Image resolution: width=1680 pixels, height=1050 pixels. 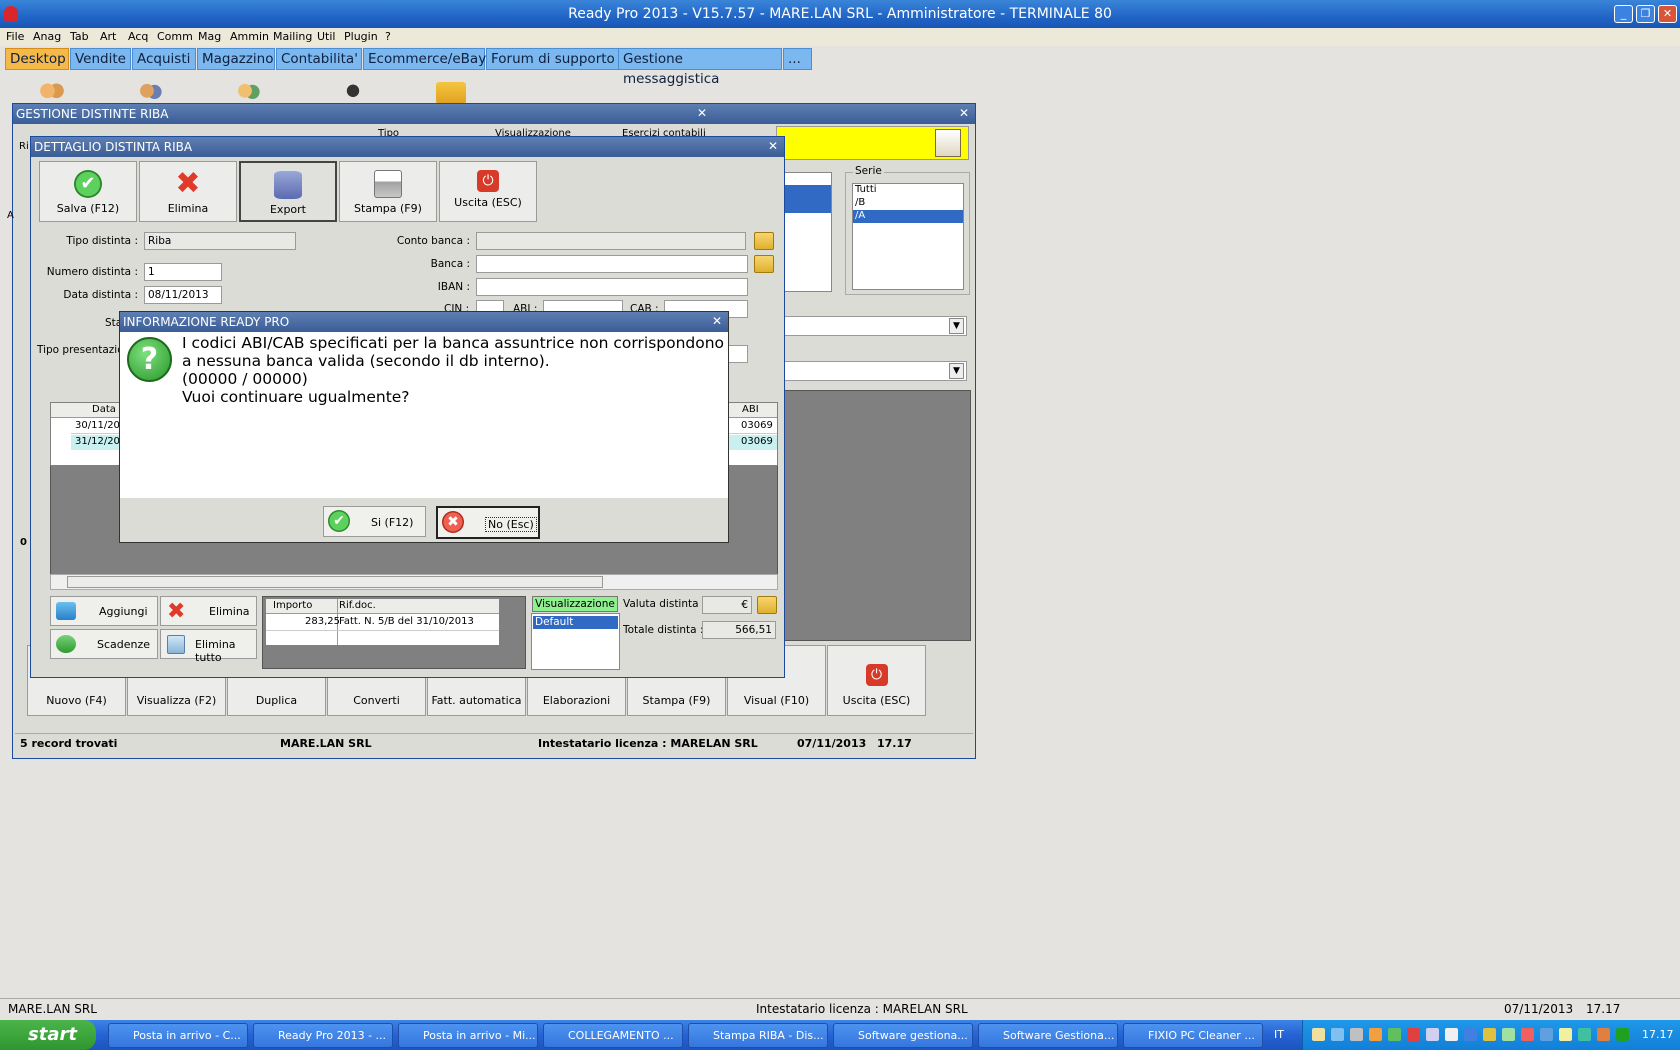 What do you see at coordinates (388, 191) in the screenshot?
I see `stampa-toolbar-button: Stampa (F9)` at bounding box center [388, 191].